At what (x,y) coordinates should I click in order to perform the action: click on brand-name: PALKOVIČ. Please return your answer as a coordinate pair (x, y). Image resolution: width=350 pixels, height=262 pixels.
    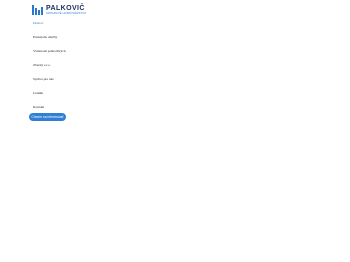
    Looking at the image, I should click on (65, 8).